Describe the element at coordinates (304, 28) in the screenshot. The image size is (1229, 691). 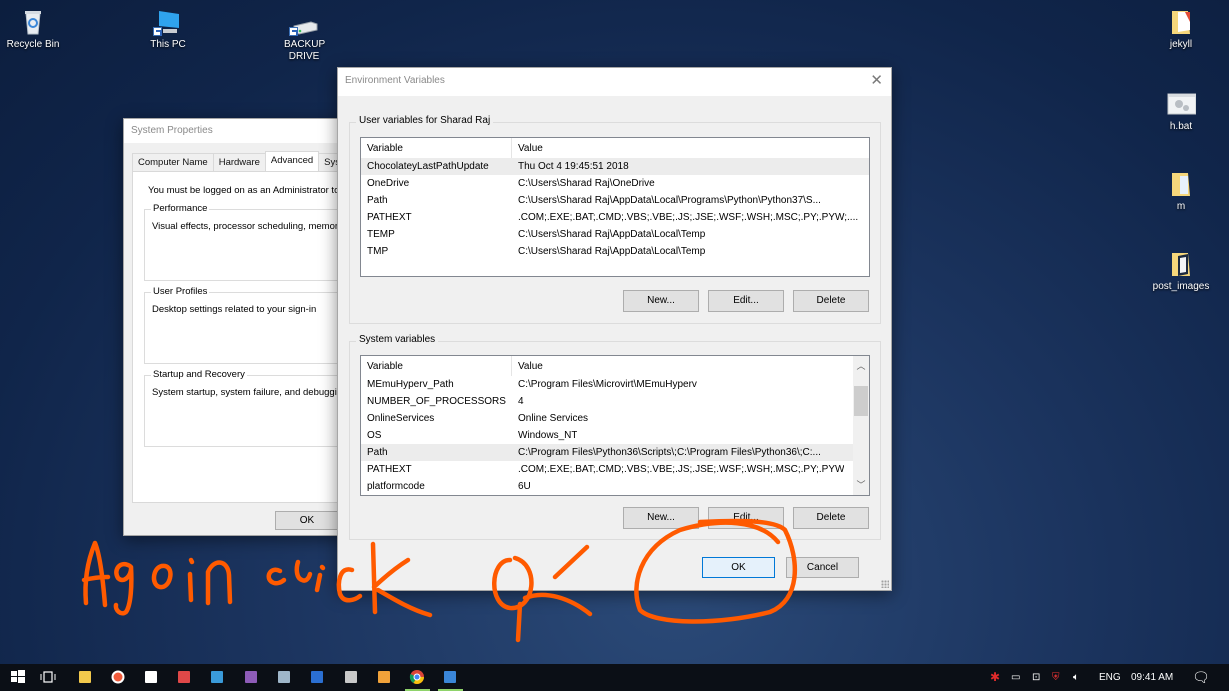
I see `drive-icon` at that location.